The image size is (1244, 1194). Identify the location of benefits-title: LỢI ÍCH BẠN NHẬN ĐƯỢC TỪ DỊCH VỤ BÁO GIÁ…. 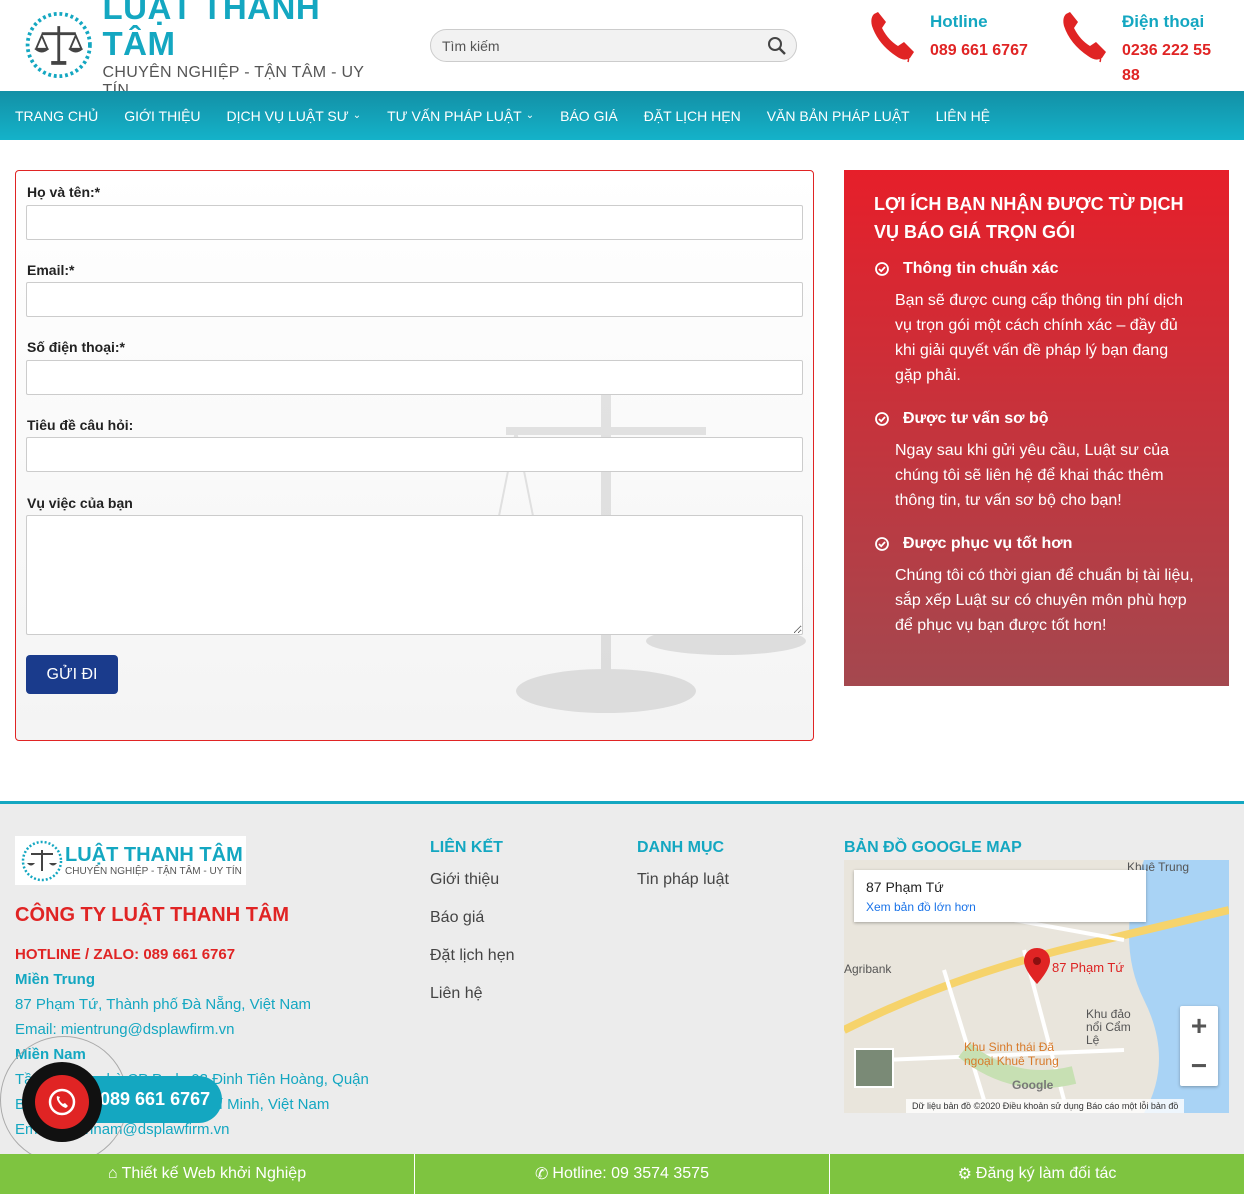
(1029, 218).